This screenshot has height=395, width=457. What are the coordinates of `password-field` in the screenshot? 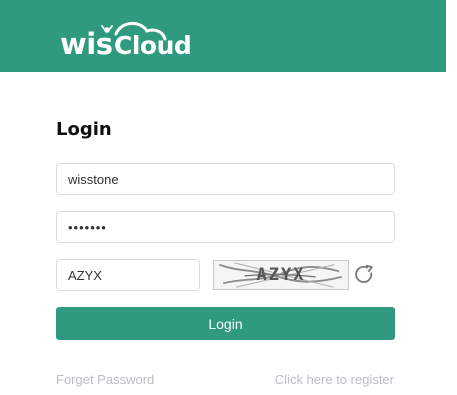 It's located at (225, 227).